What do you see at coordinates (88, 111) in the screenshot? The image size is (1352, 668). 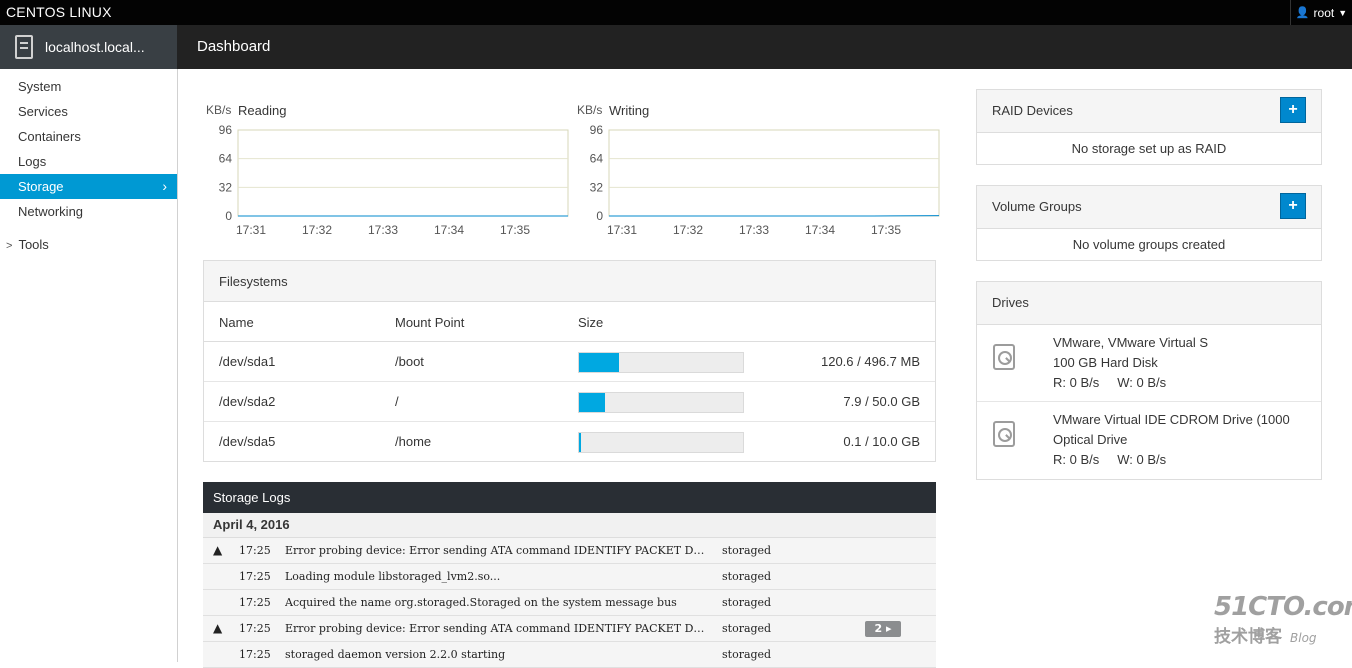 I see `sidebar-item-services: Services` at bounding box center [88, 111].